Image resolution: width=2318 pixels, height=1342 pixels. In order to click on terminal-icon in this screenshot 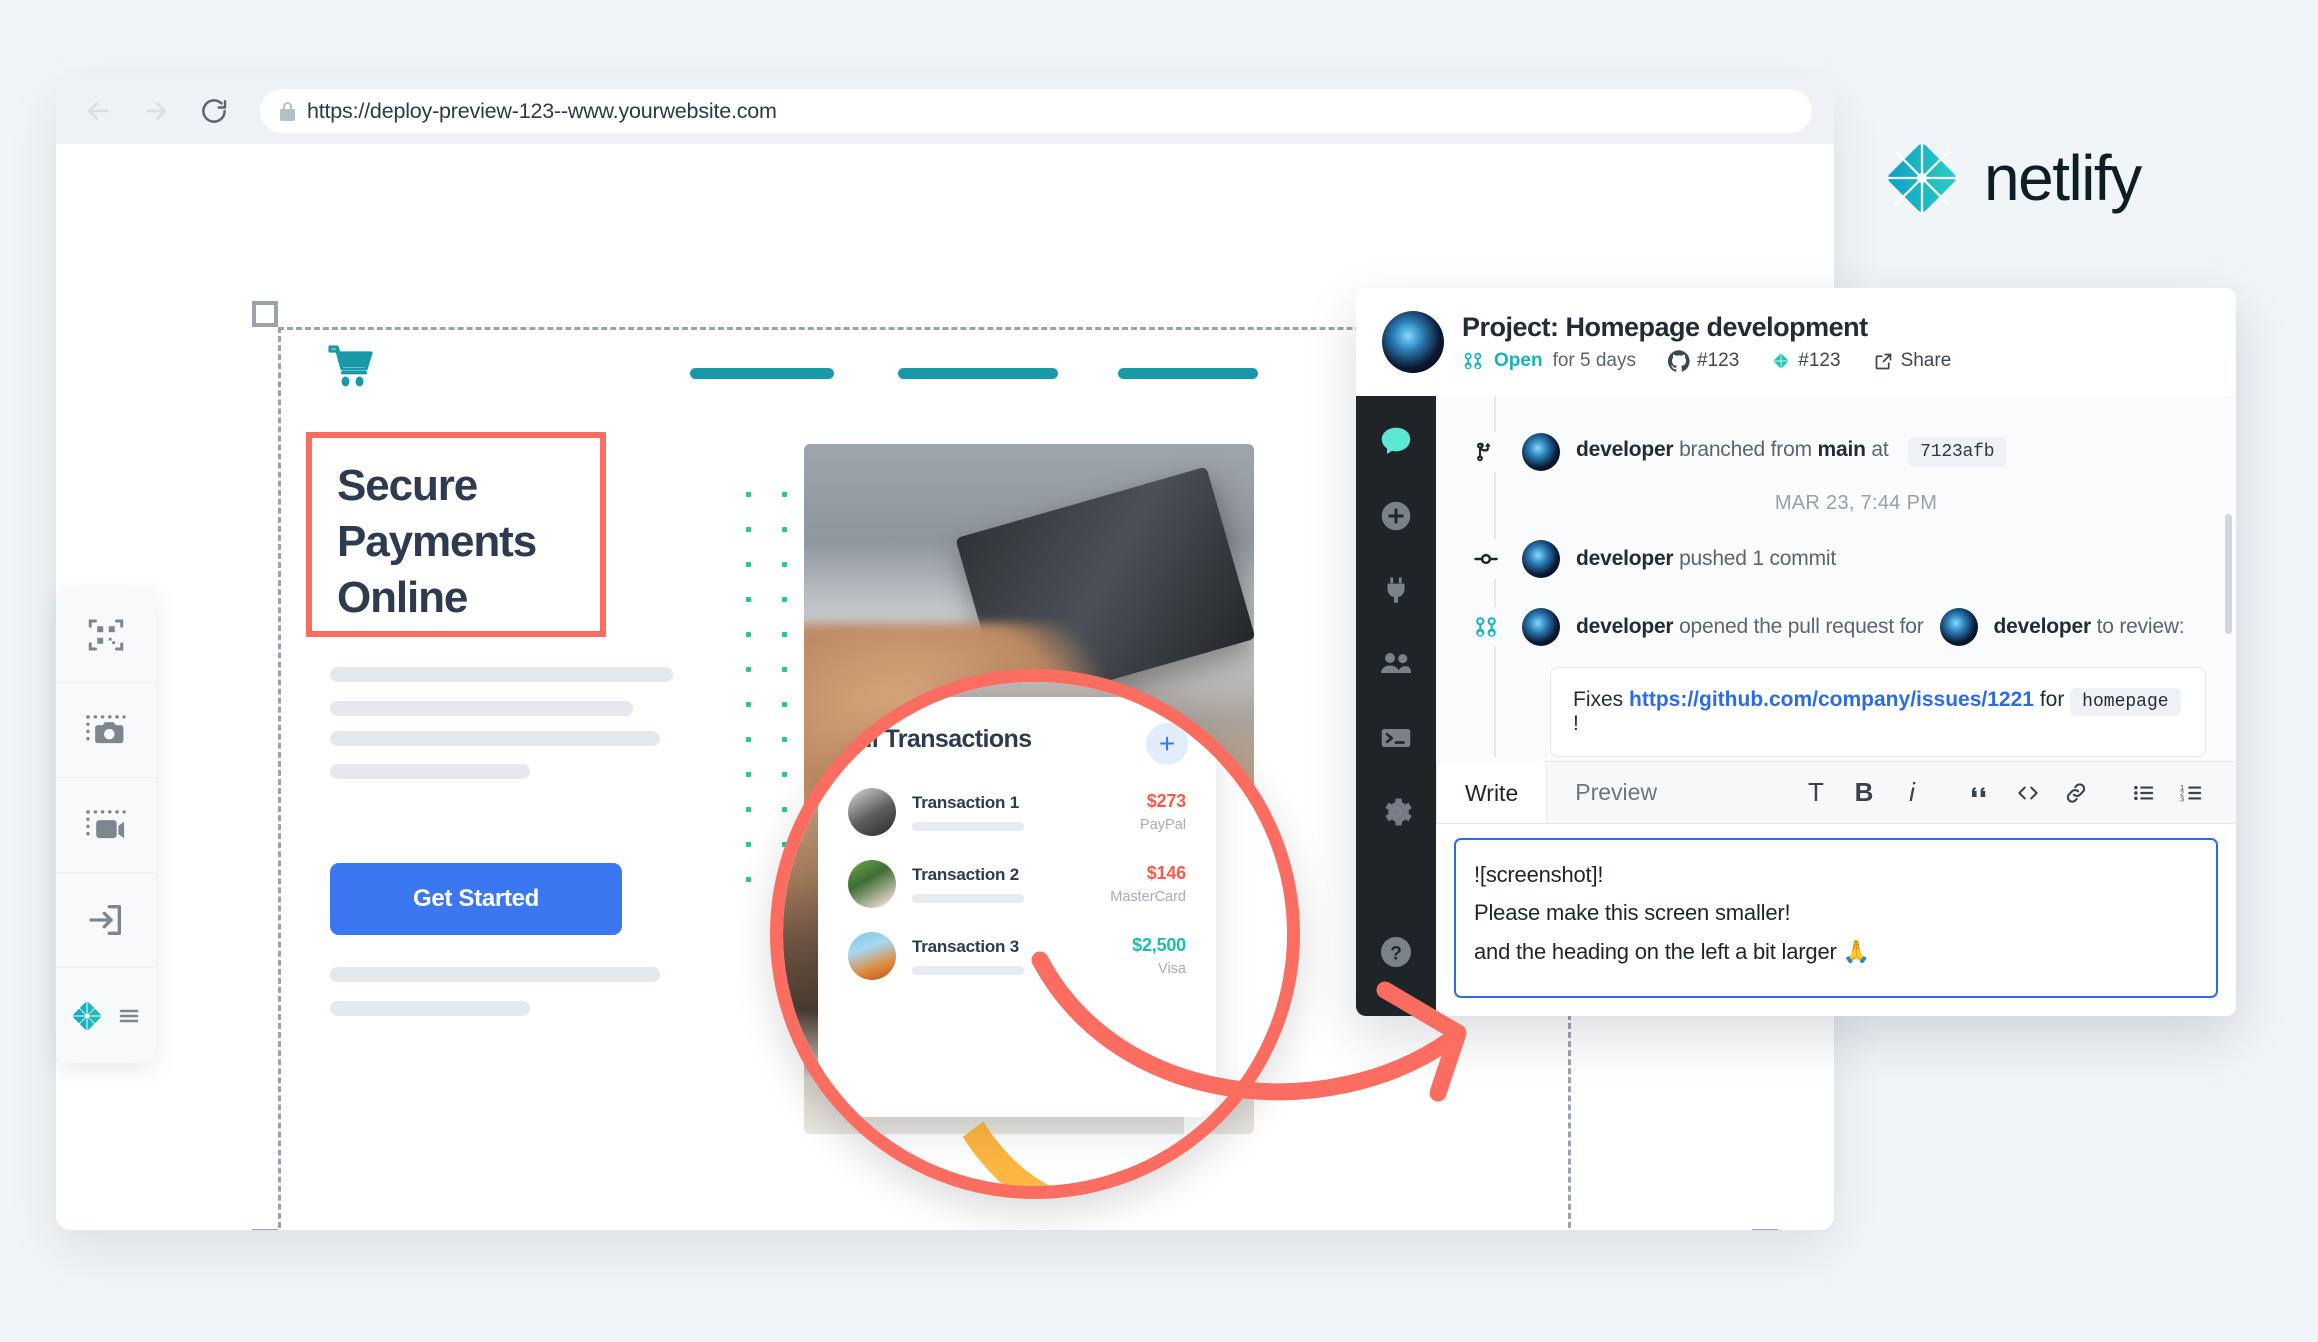, I will do `click(1396, 738)`.